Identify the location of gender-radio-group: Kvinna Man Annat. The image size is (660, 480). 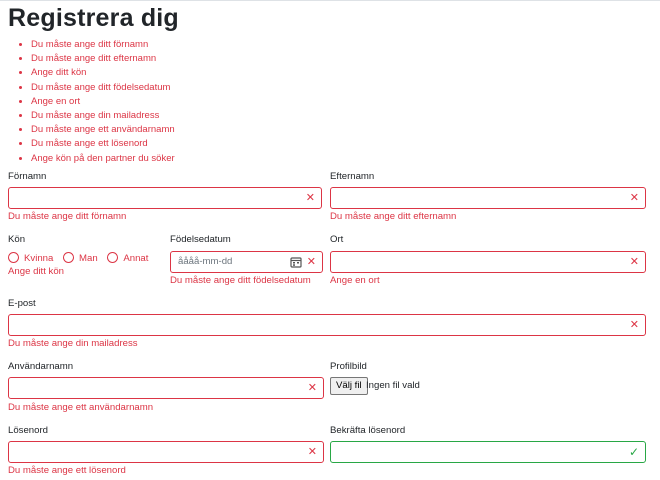
(81, 258).